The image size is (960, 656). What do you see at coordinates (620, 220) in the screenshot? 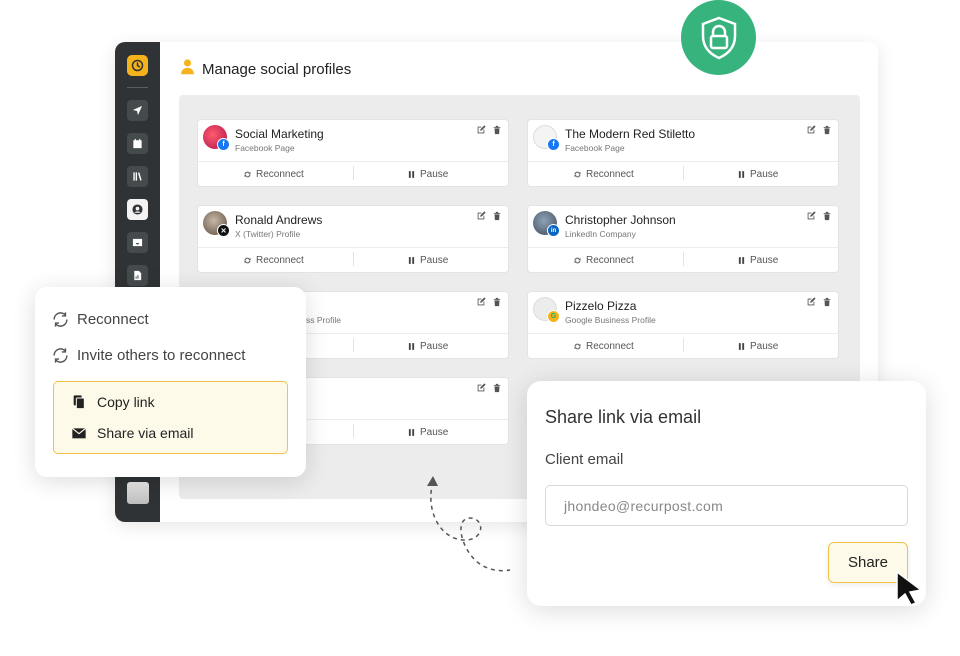
I see `profile-name: Christopher Johnson` at bounding box center [620, 220].